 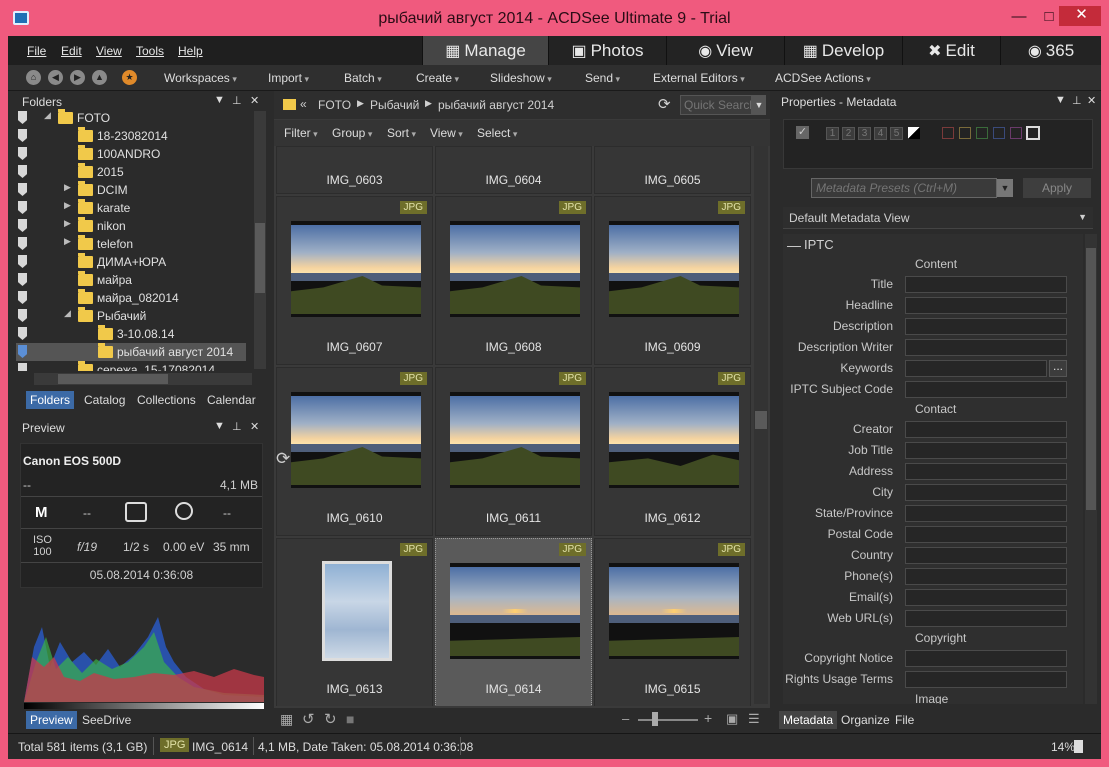 I want to click on zoom-in-icon: +, so click(x=708, y=718).